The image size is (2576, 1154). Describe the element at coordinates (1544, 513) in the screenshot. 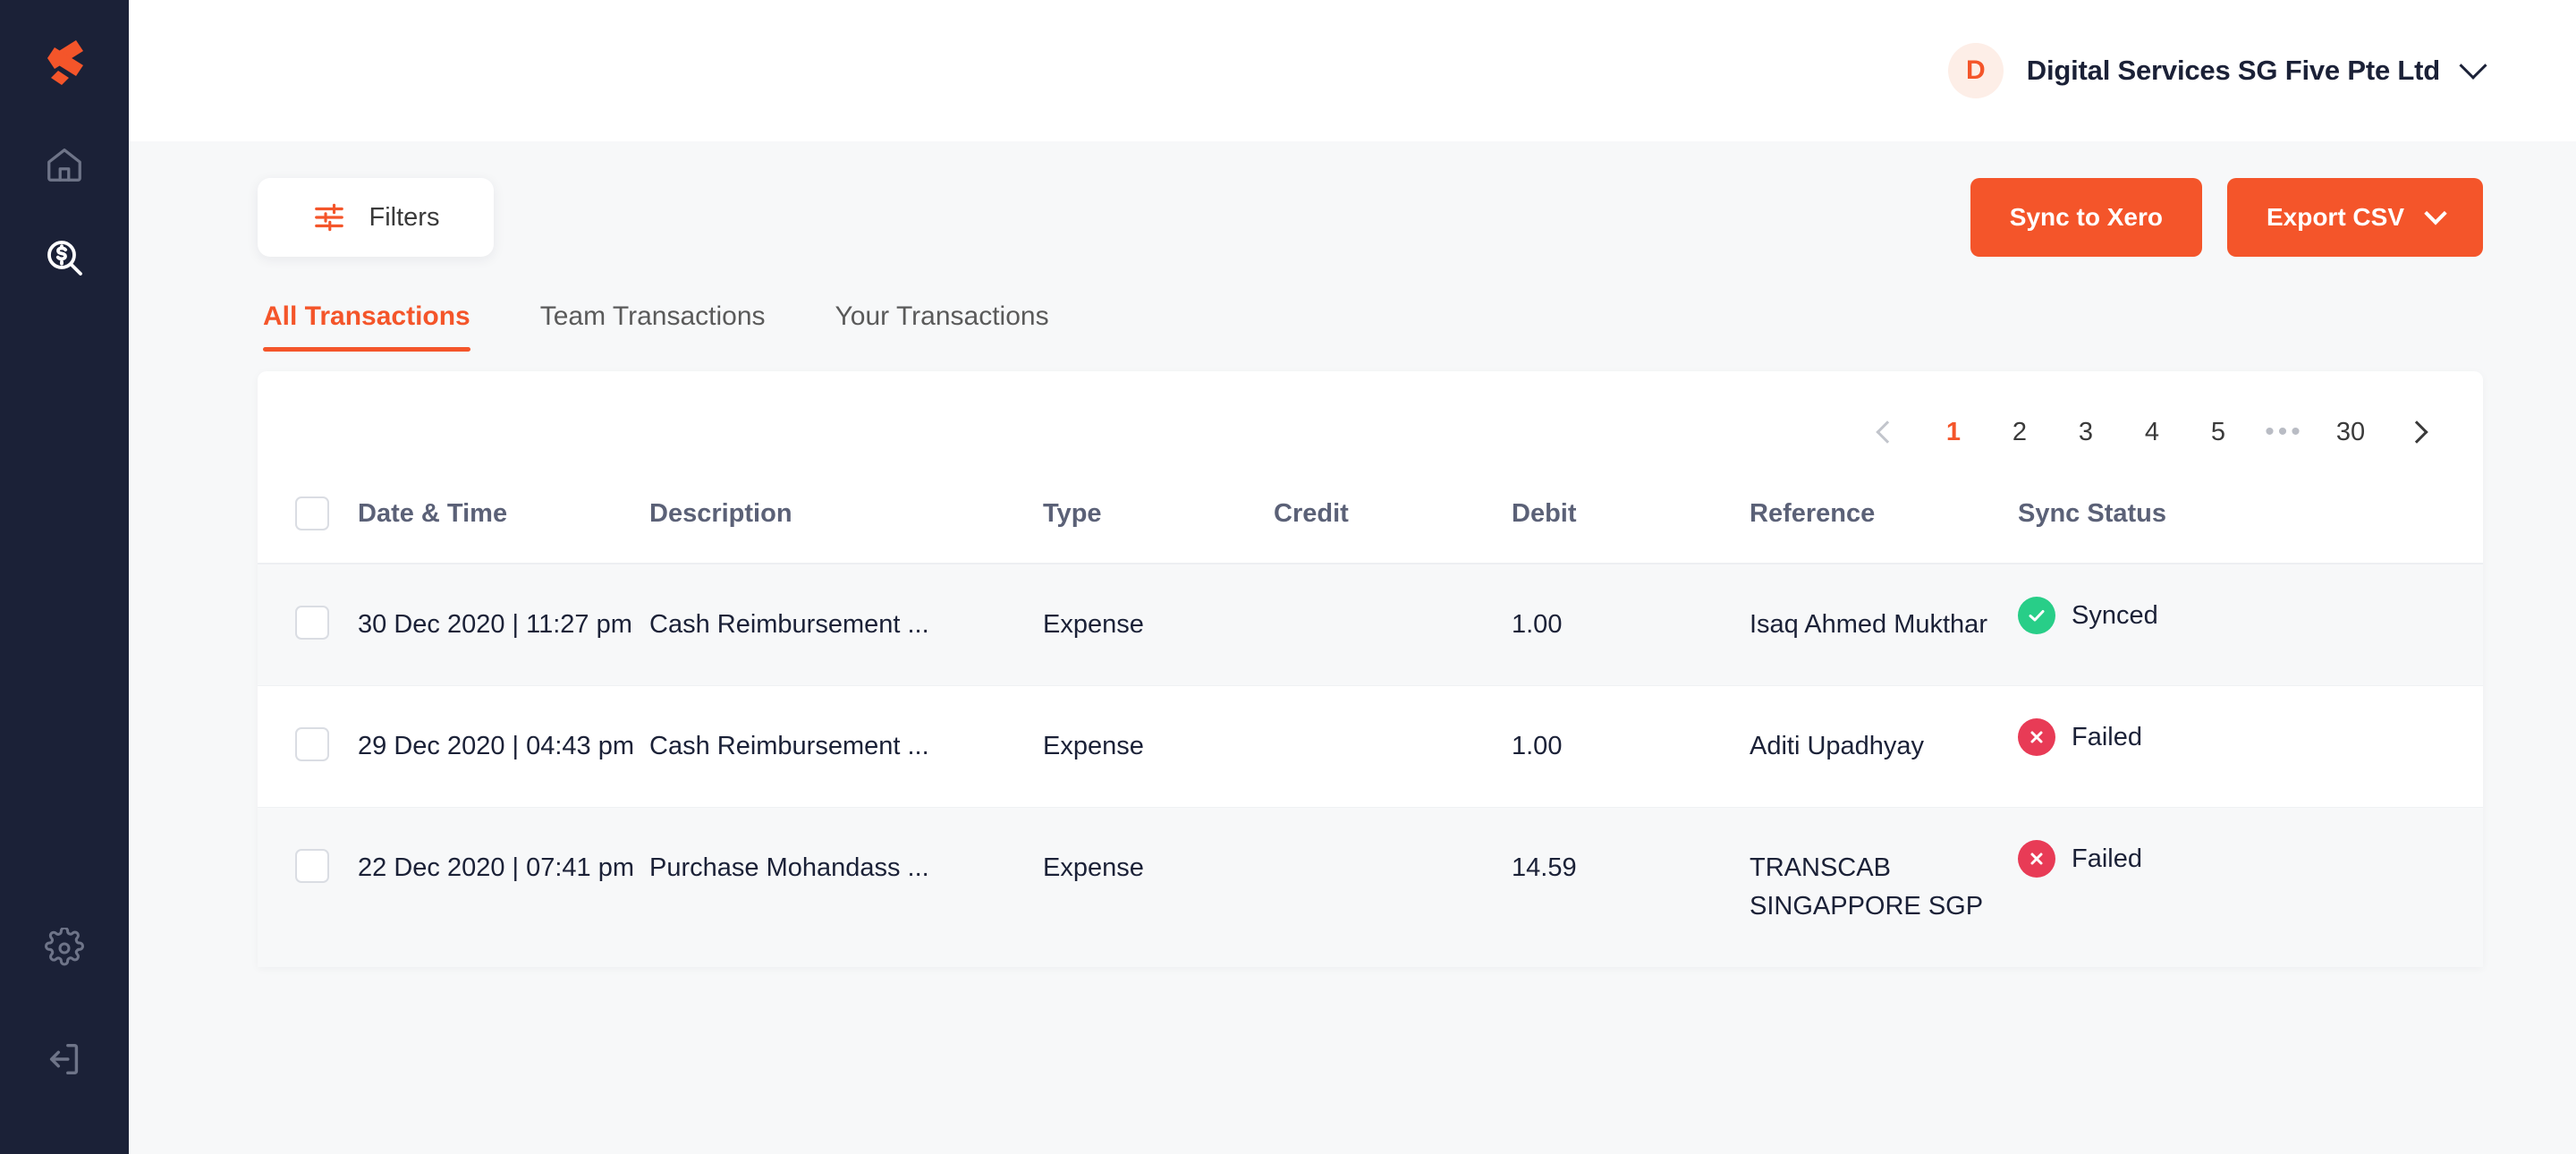

I see `column-header-debit: Debit` at that location.